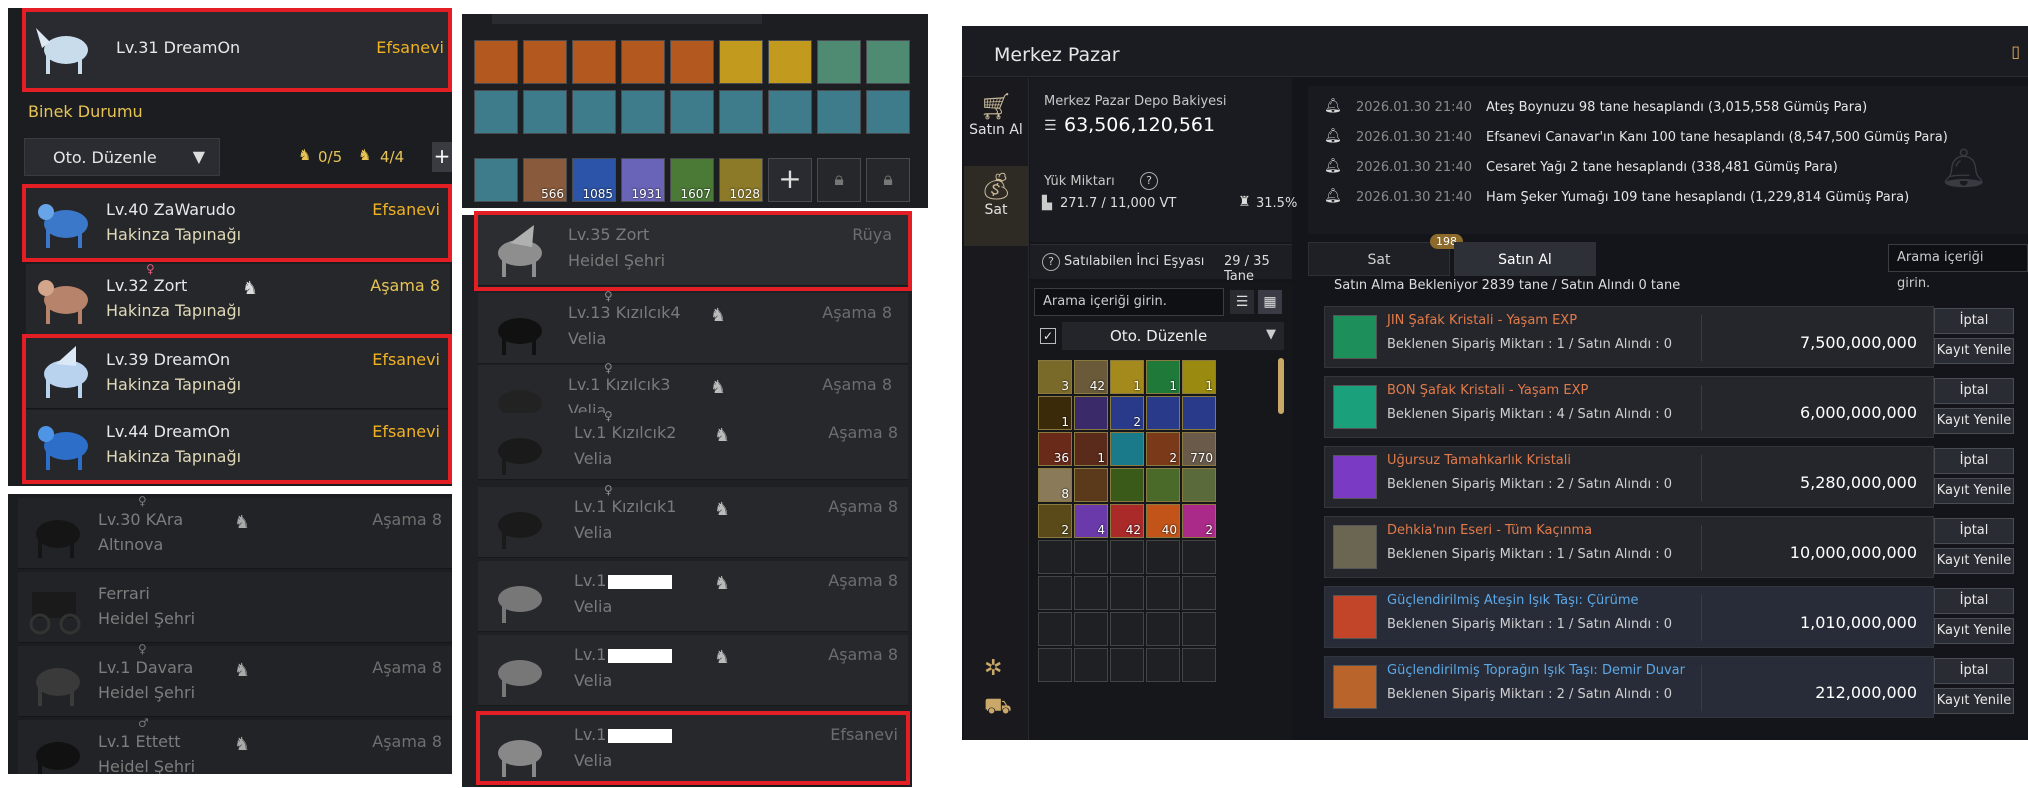  I want to click on item-slot: 1028, so click(741, 180).